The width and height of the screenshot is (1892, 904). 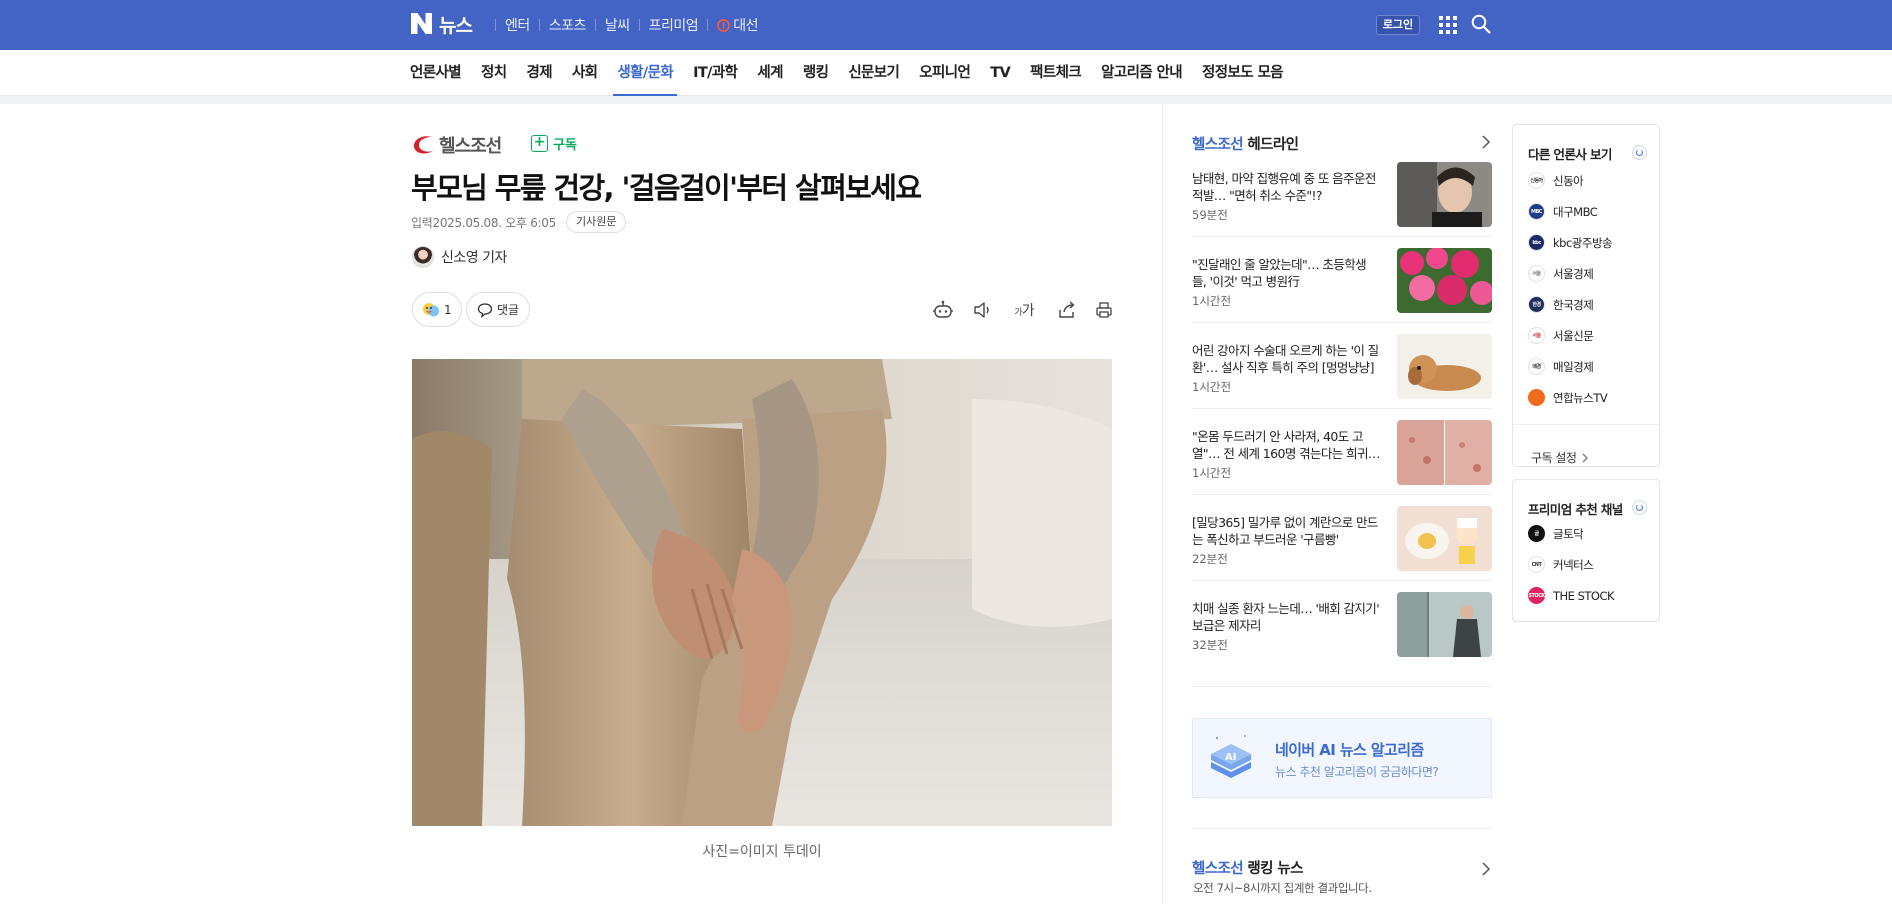 I want to click on category-newspaper: 신문보기, so click(x=873, y=73).